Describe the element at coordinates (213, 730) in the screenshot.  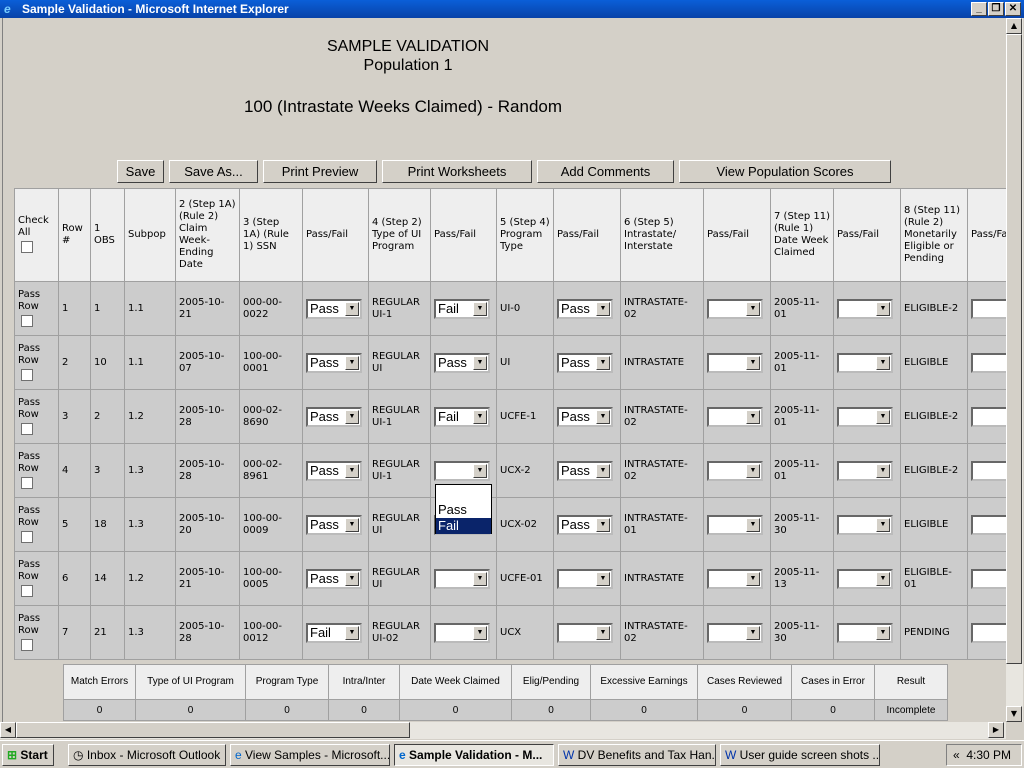
I see `horizontal-scroll-thumb` at that location.